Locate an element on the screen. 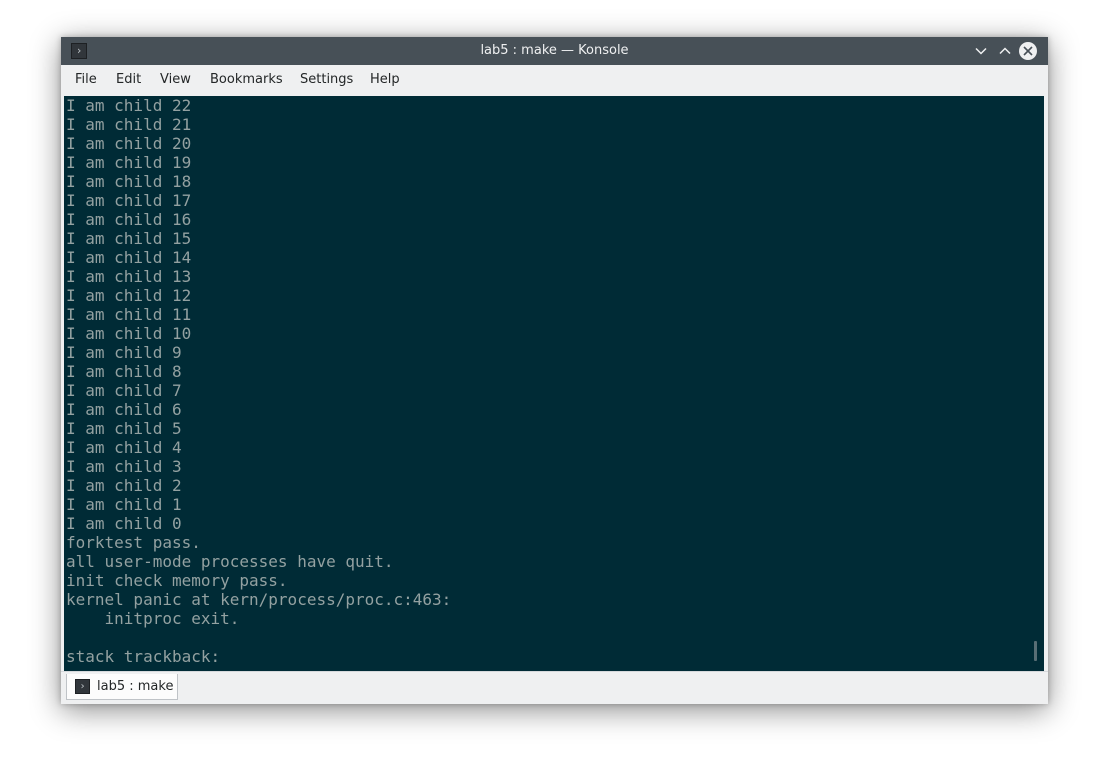 The height and width of the screenshot is (765, 1109). close-icon is located at coordinates (1028, 51).